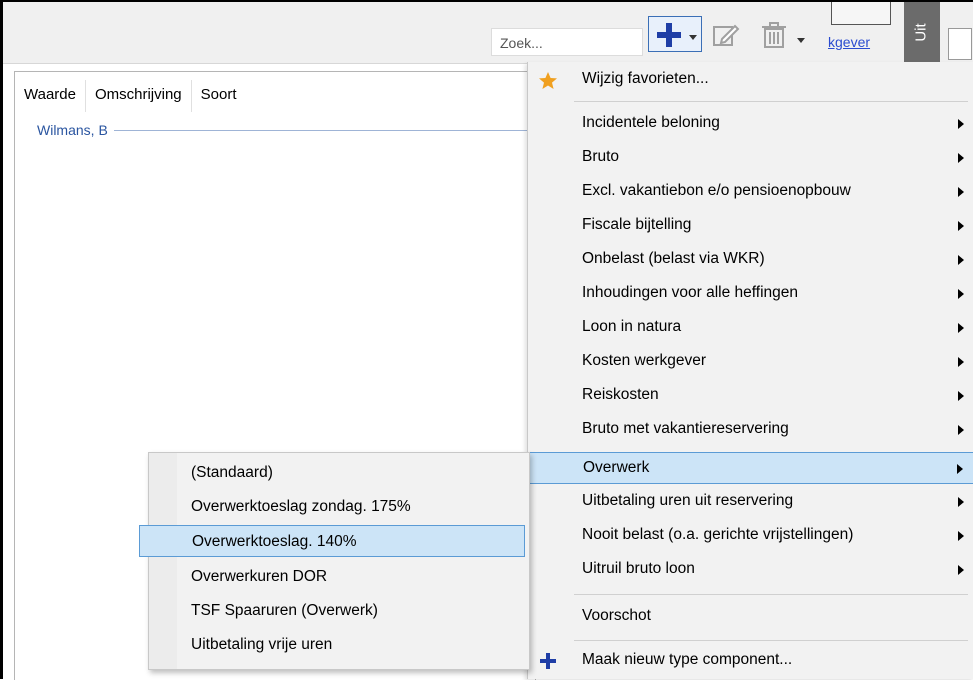 The width and height of the screenshot is (973, 680). I want to click on menu-item-label: Voorschot, so click(616, 615).